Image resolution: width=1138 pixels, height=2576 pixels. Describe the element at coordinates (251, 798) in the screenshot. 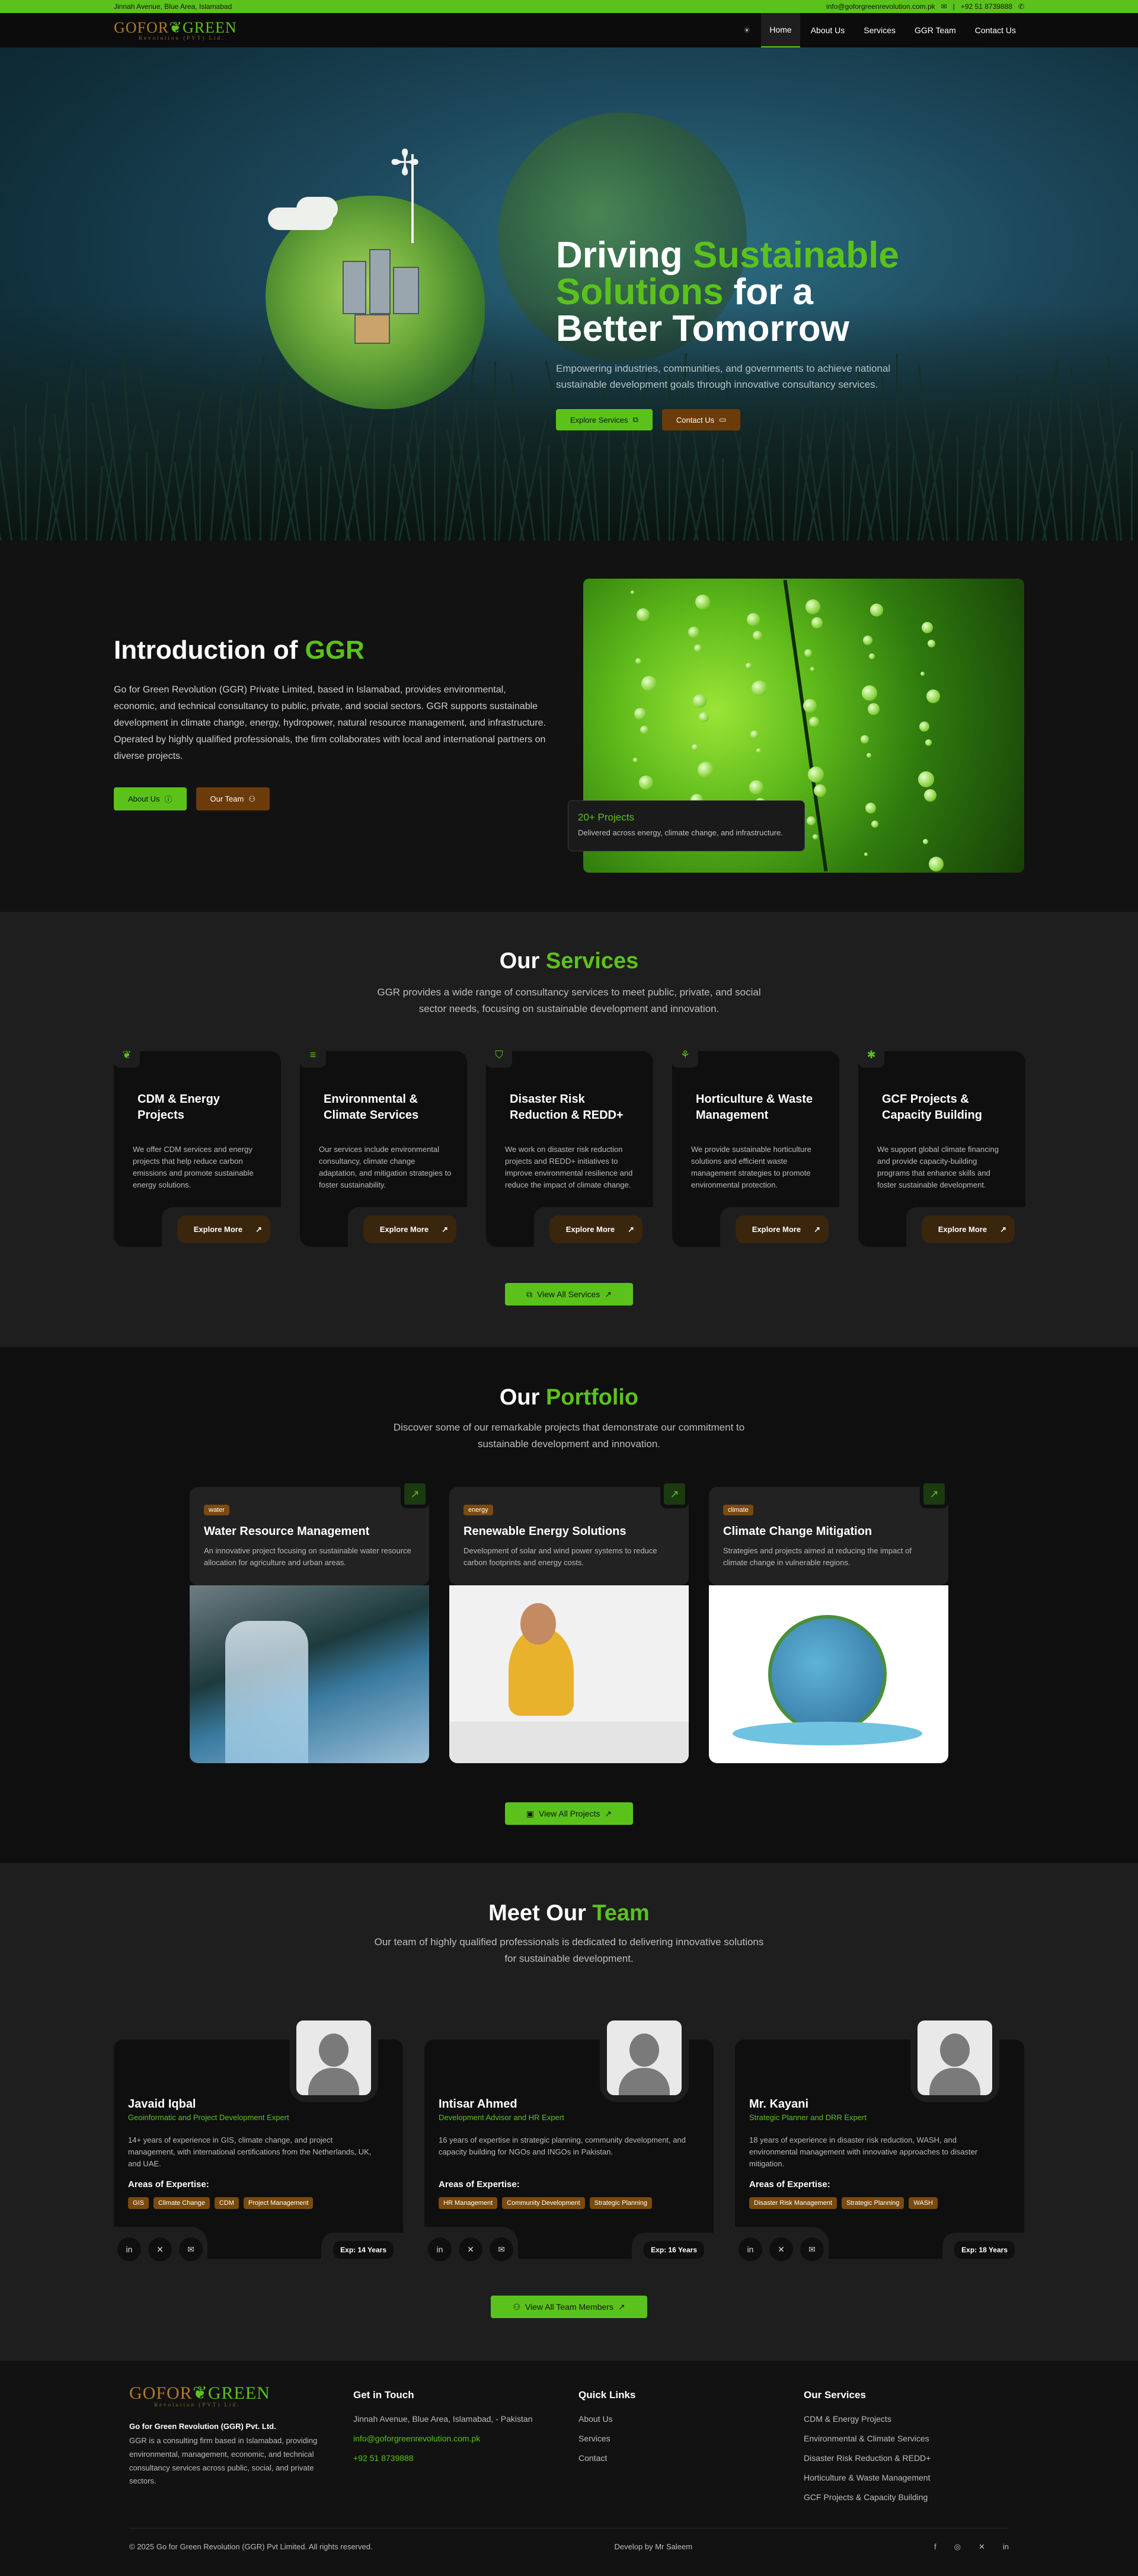

I see `users-icon: ⚇` at that location.